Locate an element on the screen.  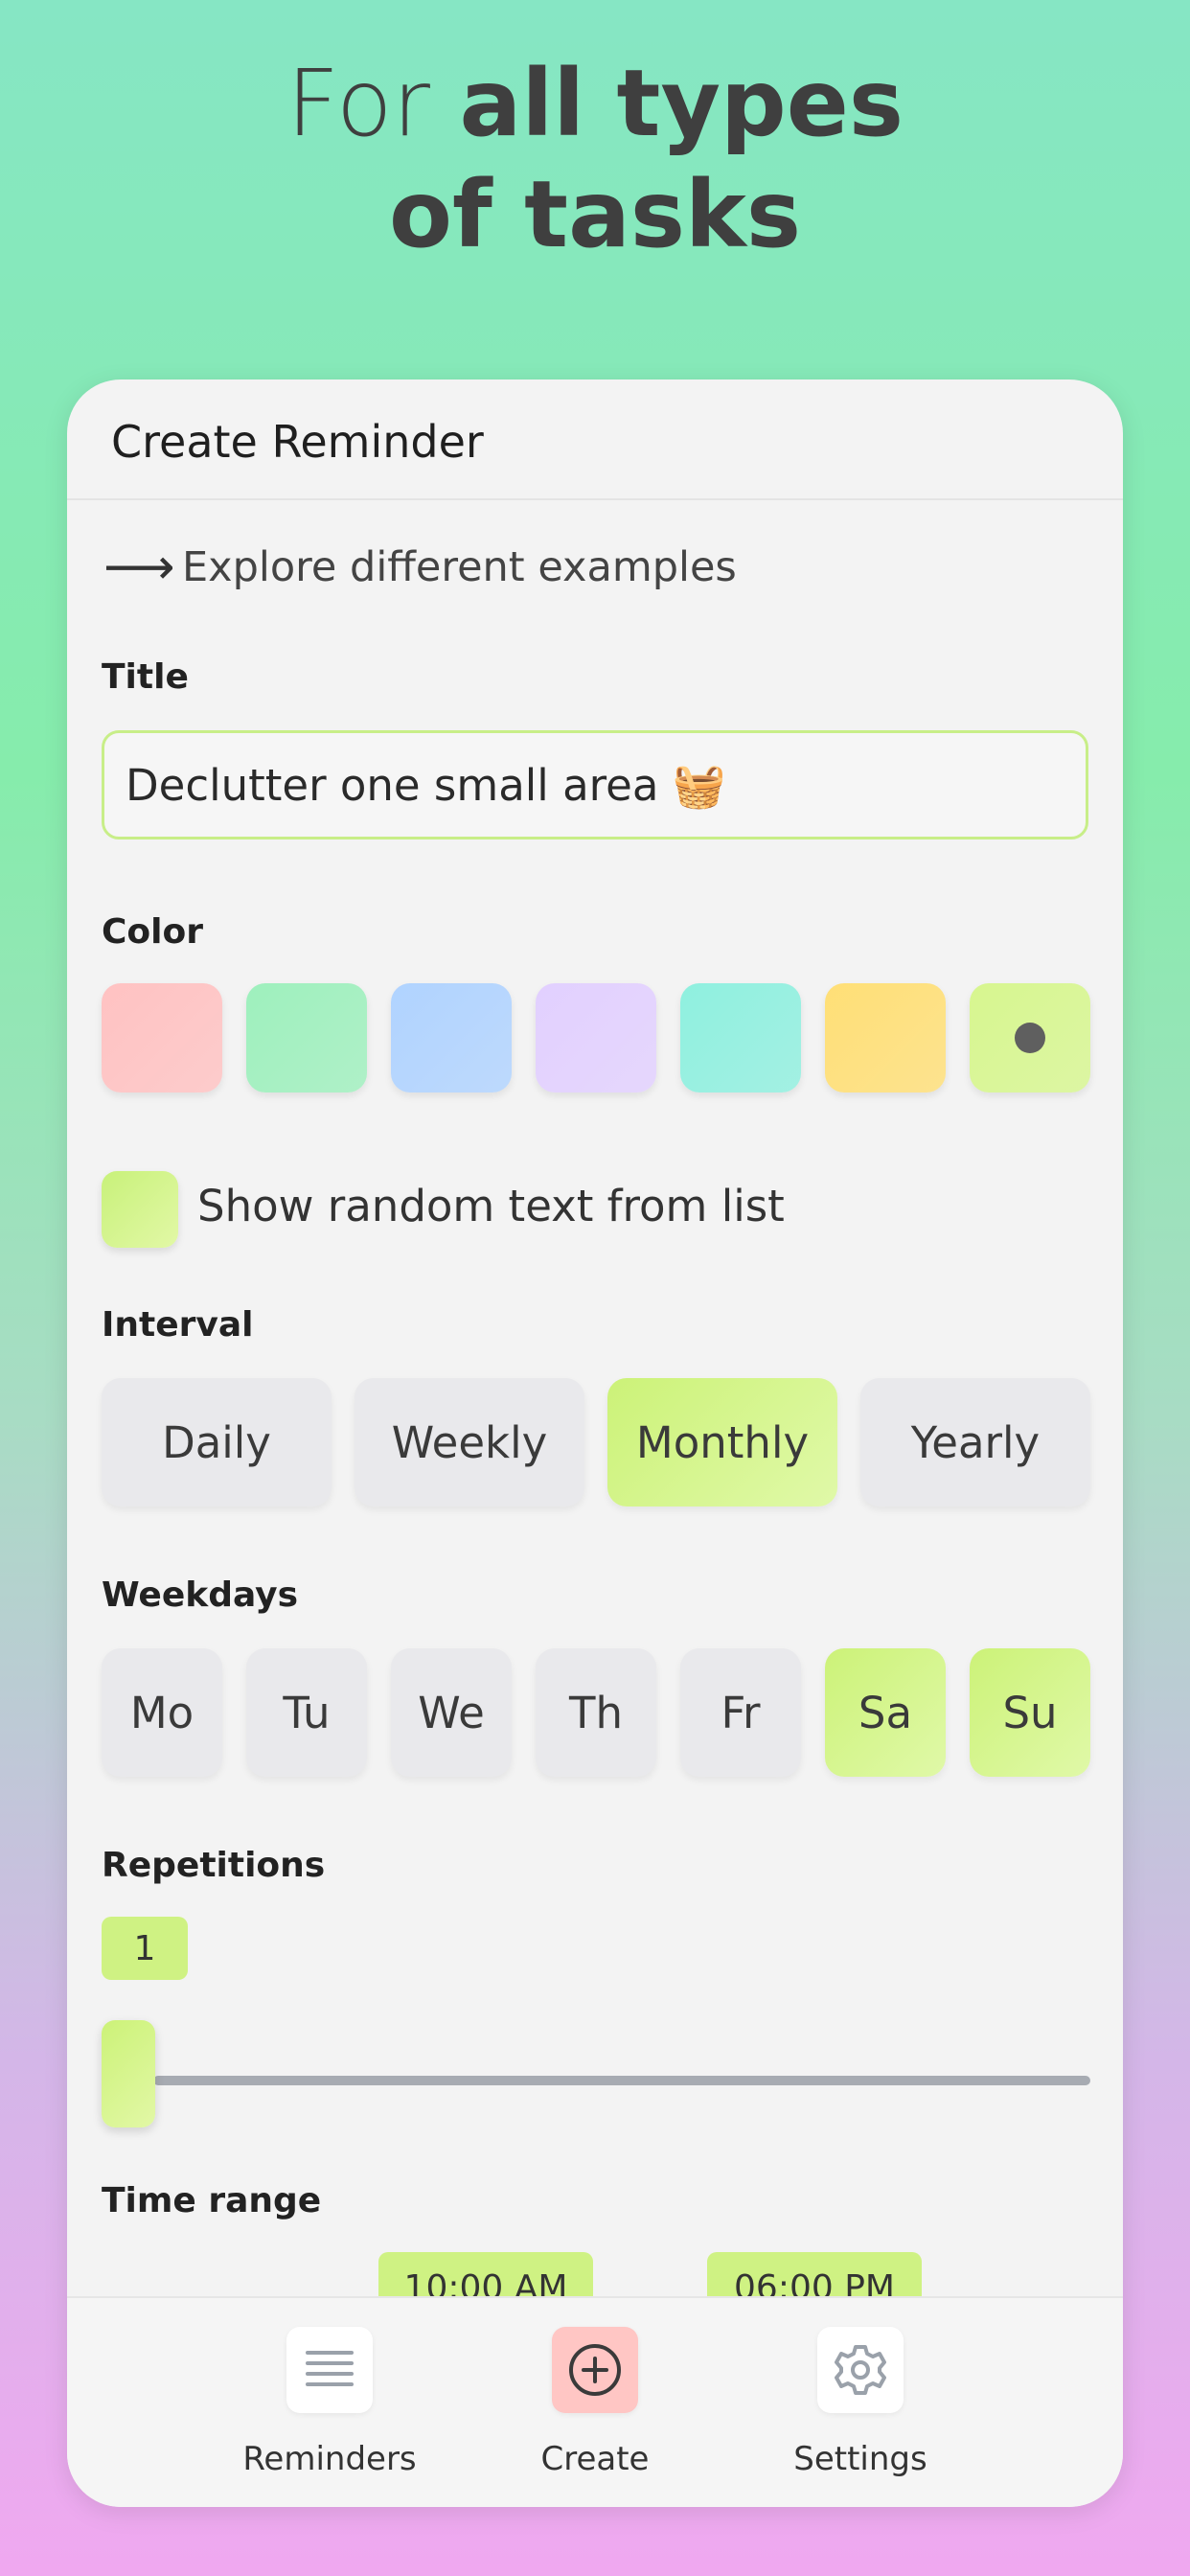
tab-create: Create is located at coordinates (595, 2408).